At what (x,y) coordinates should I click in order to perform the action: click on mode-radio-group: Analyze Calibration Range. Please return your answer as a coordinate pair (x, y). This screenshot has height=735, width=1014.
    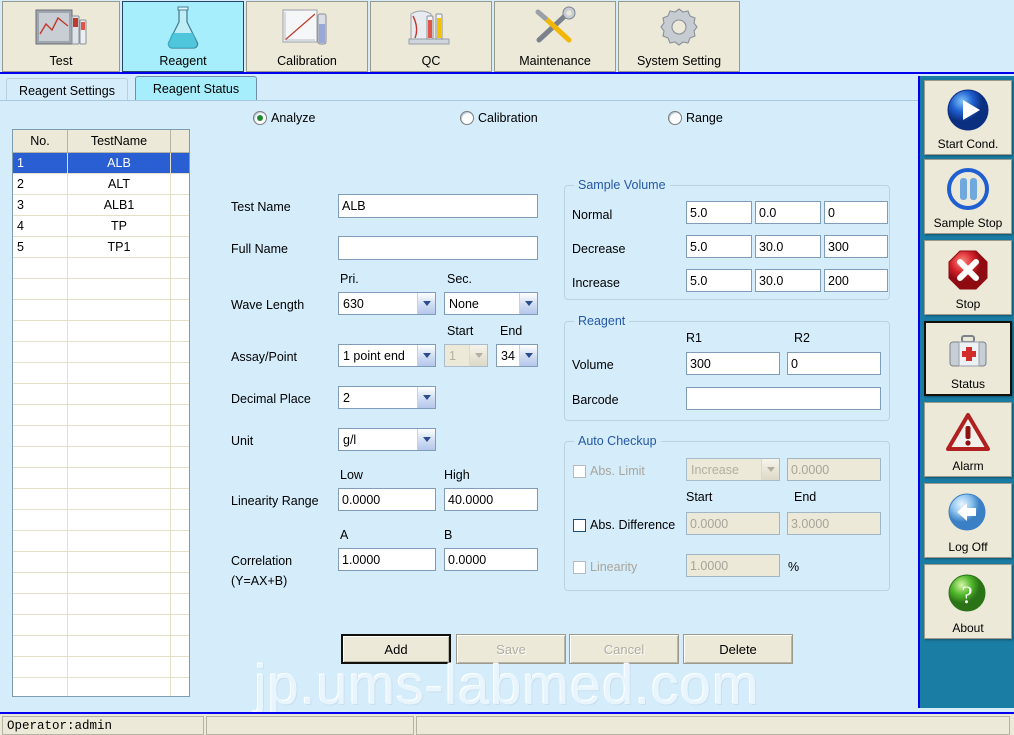
    Looking at the image, I should click on (550, 121).